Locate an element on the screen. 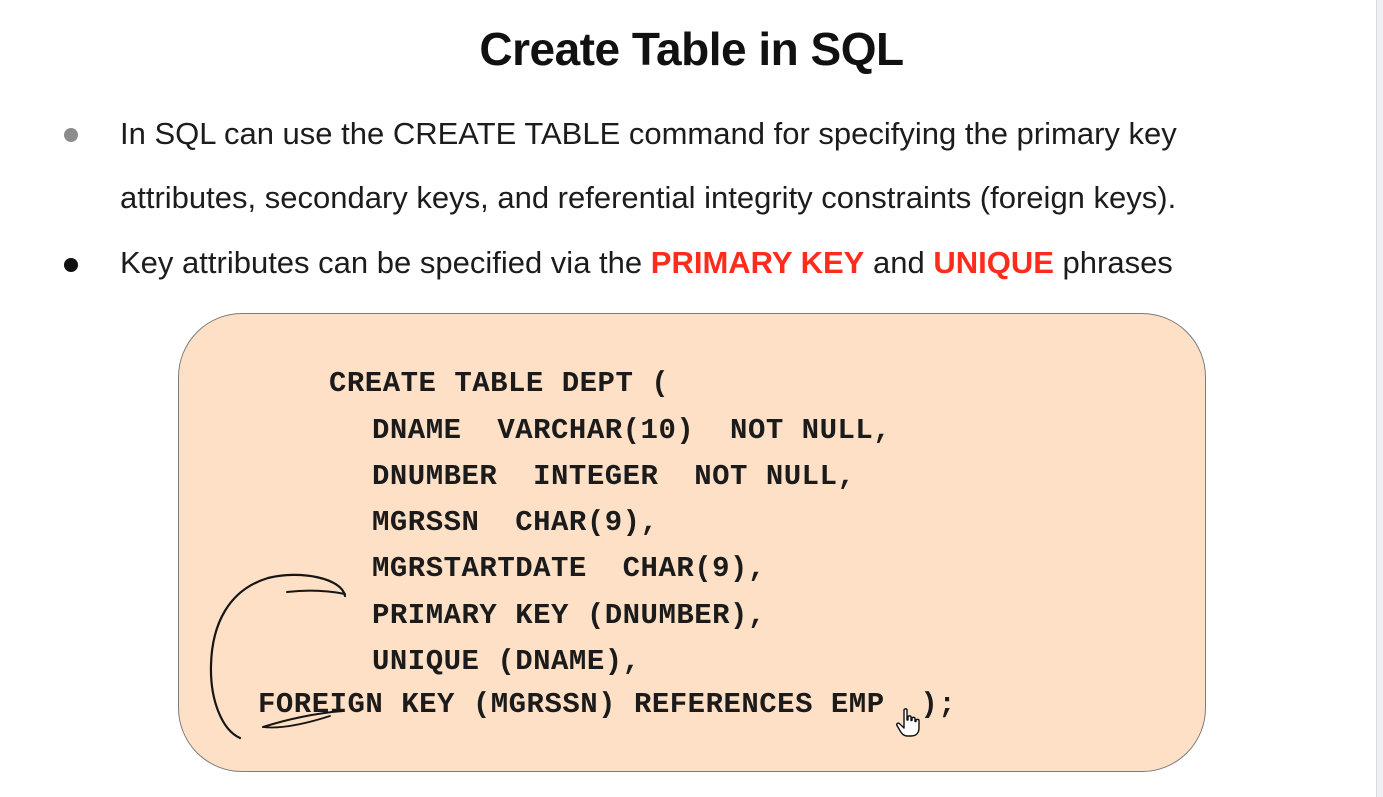  keyword-primary-key: PRIMARY KEY is located at coordinates (757, 262).